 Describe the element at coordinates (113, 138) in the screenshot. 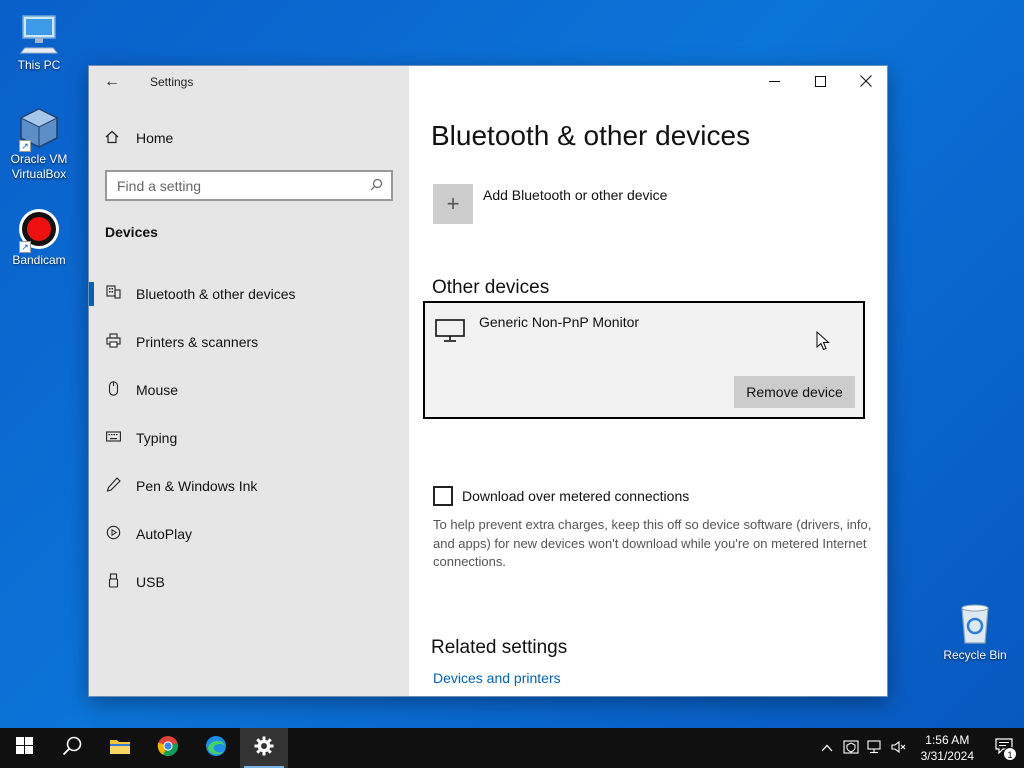

I see `home-icon` at that location.